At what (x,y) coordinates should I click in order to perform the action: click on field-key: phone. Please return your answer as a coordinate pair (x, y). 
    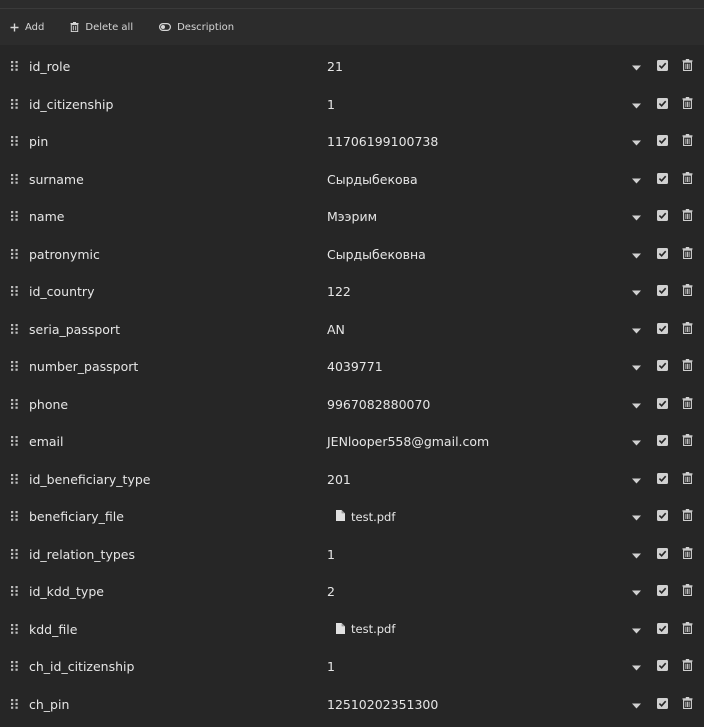
    Looking at the image, I should click on (178, 404).